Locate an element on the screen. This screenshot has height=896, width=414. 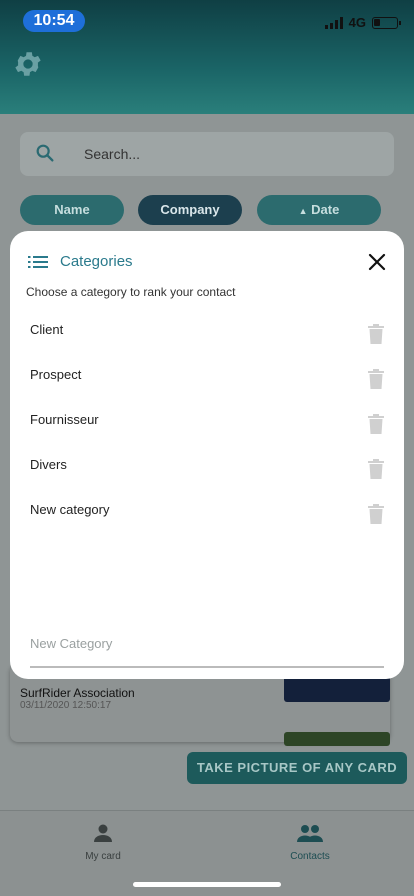
modal-header: Categories is located at coordinates (80, 261).